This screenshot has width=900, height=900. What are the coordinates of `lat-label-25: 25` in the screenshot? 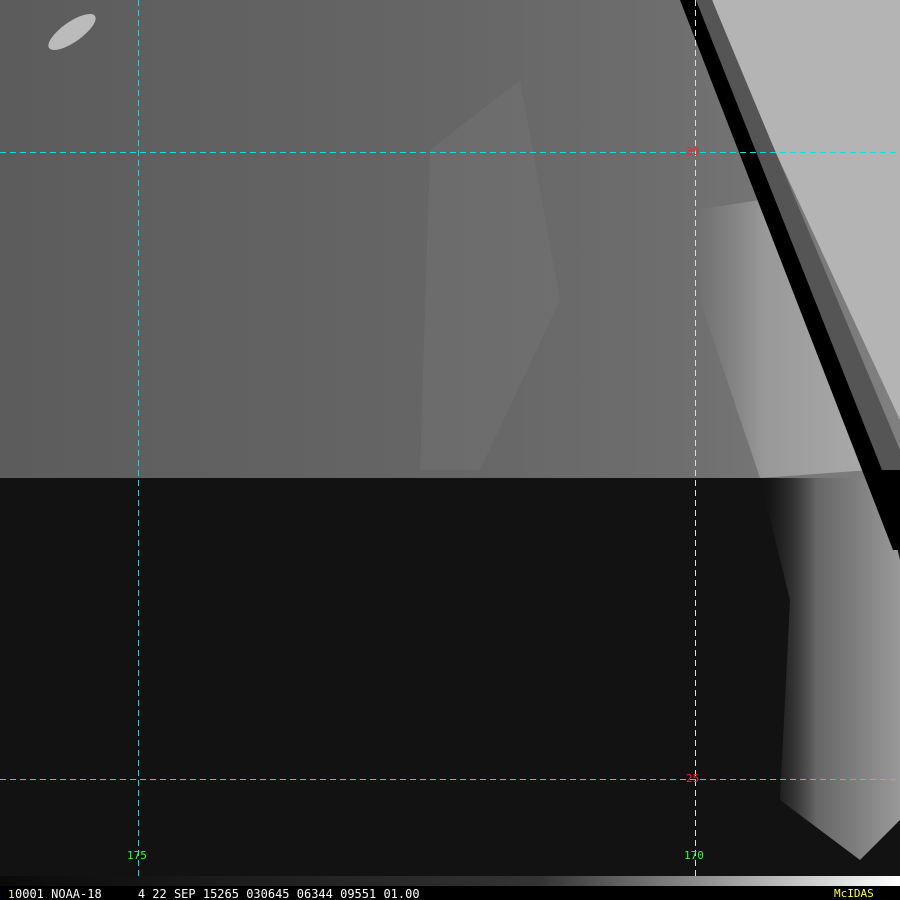 It's located at (693, 778).